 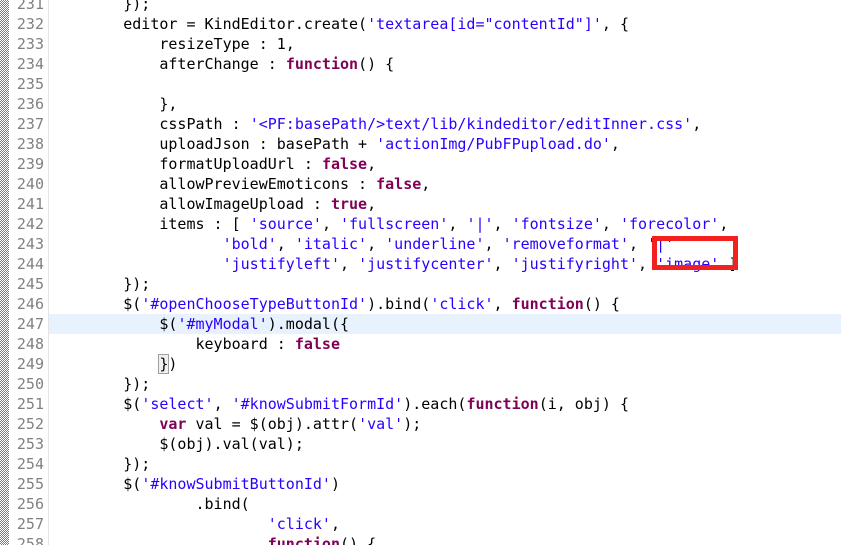 I want to click on line-number: 241, so click(x=30, y=204).